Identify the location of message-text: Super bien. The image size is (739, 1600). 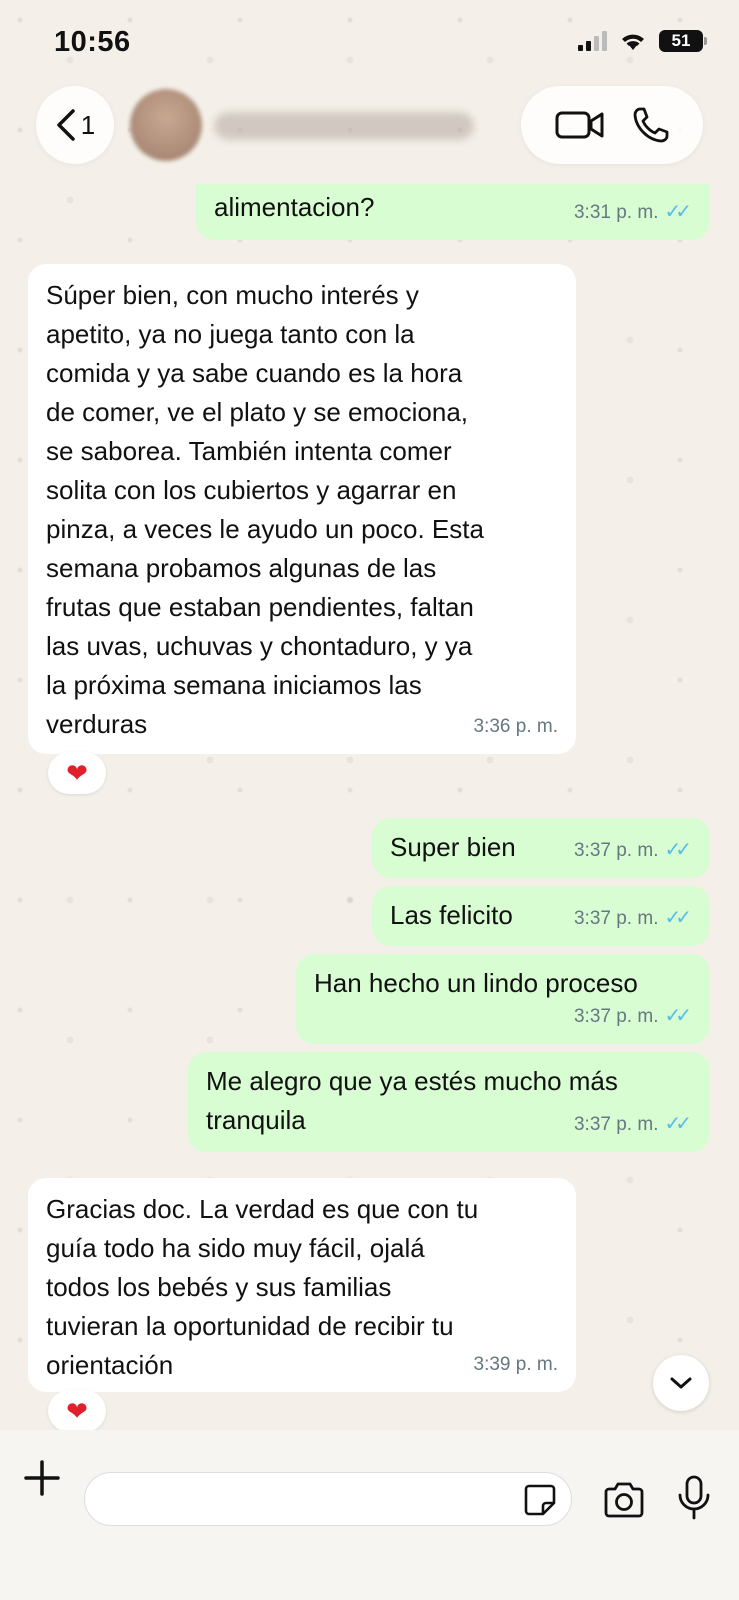
(453, 847).